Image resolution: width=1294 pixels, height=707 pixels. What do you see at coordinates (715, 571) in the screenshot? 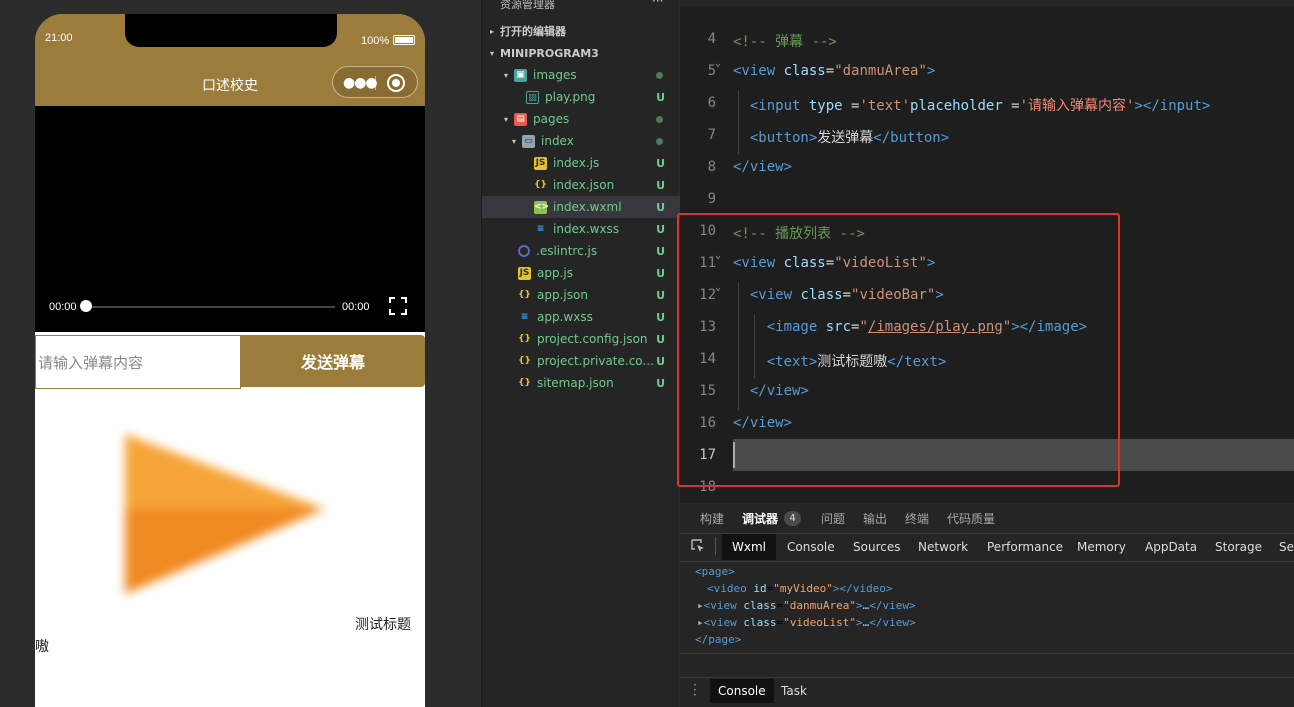
I see `wxml-node-page: <page>` at bounding box center [715, 571].